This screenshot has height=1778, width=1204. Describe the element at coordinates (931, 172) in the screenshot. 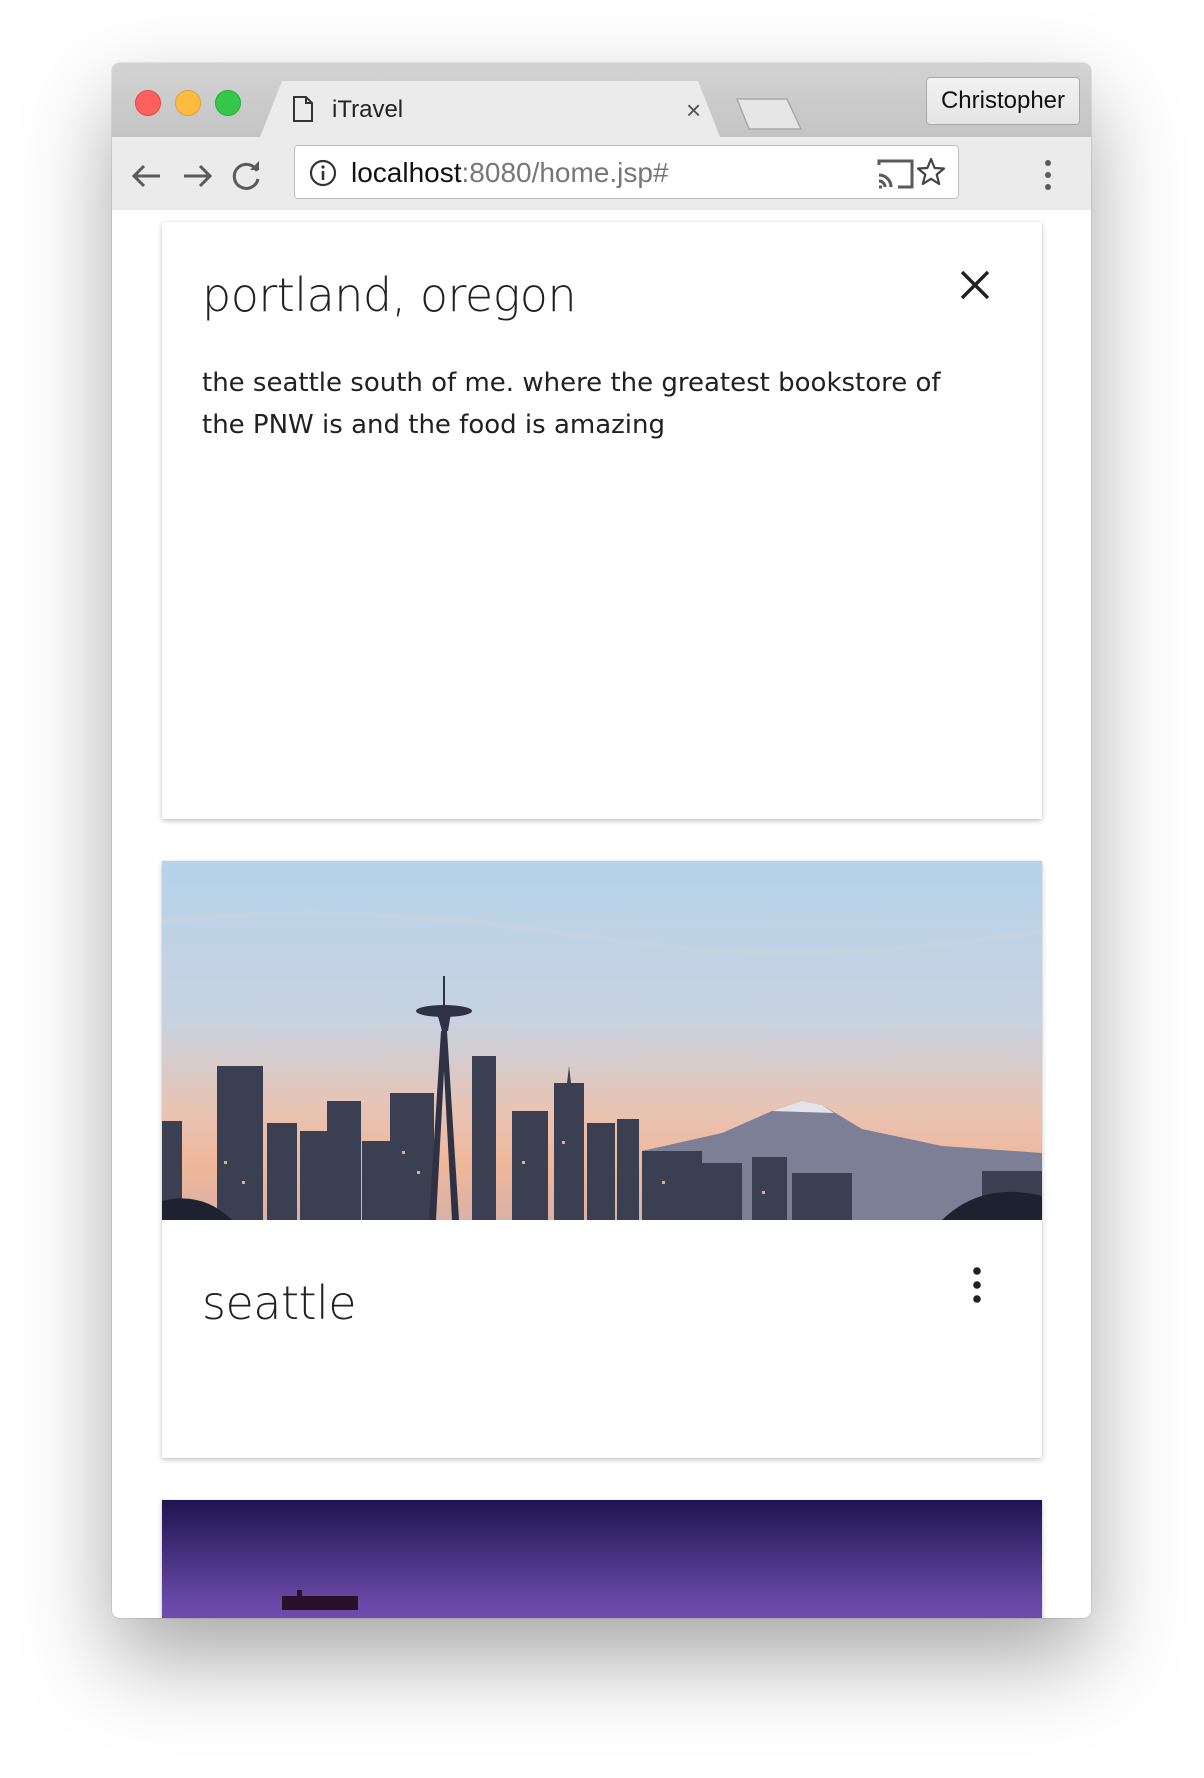

I see `star-icon` at that location.